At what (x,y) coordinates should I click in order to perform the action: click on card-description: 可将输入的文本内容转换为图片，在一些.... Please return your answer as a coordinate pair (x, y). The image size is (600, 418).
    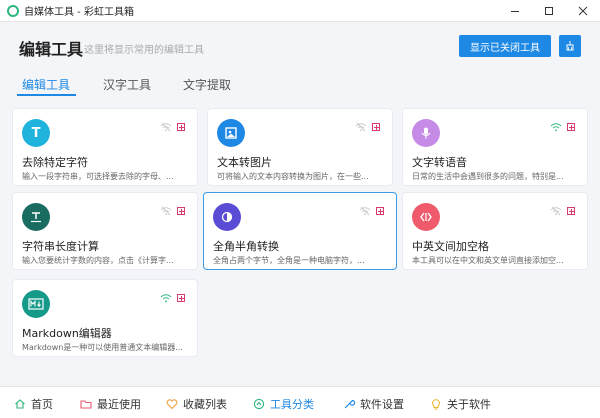
    Looking at the image, I should click on (293, 176).